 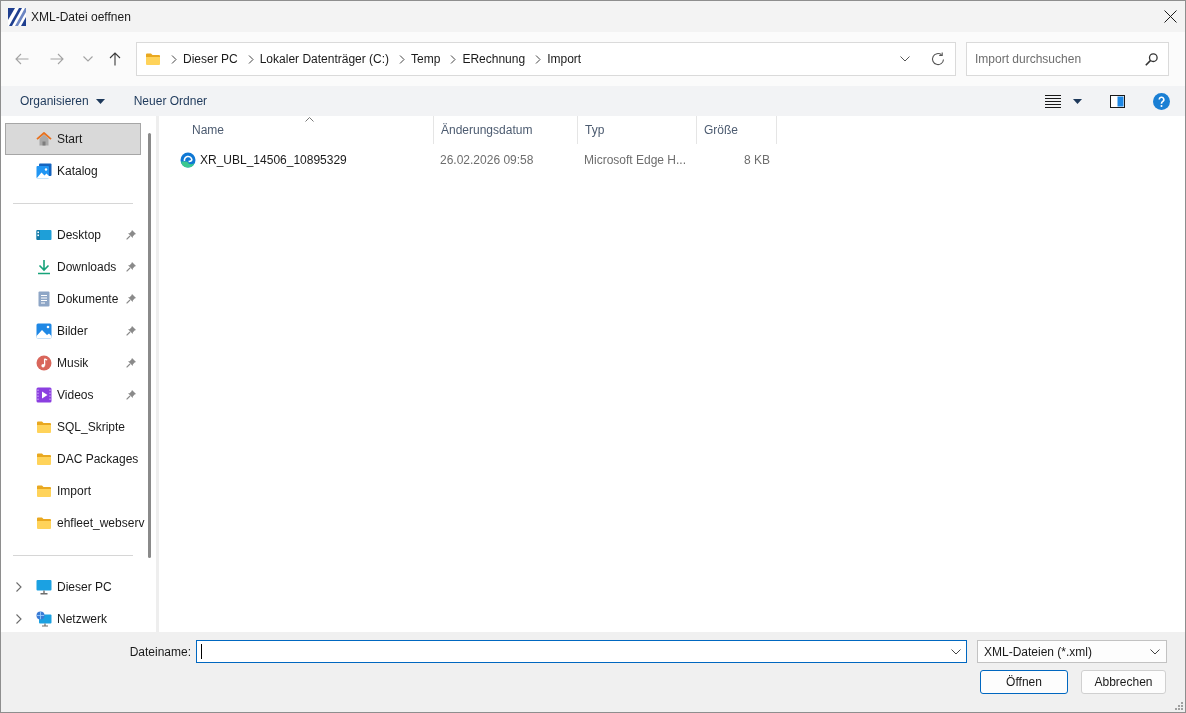 I want to click on field-label: Dateiname:, so click(x=159, y=651).